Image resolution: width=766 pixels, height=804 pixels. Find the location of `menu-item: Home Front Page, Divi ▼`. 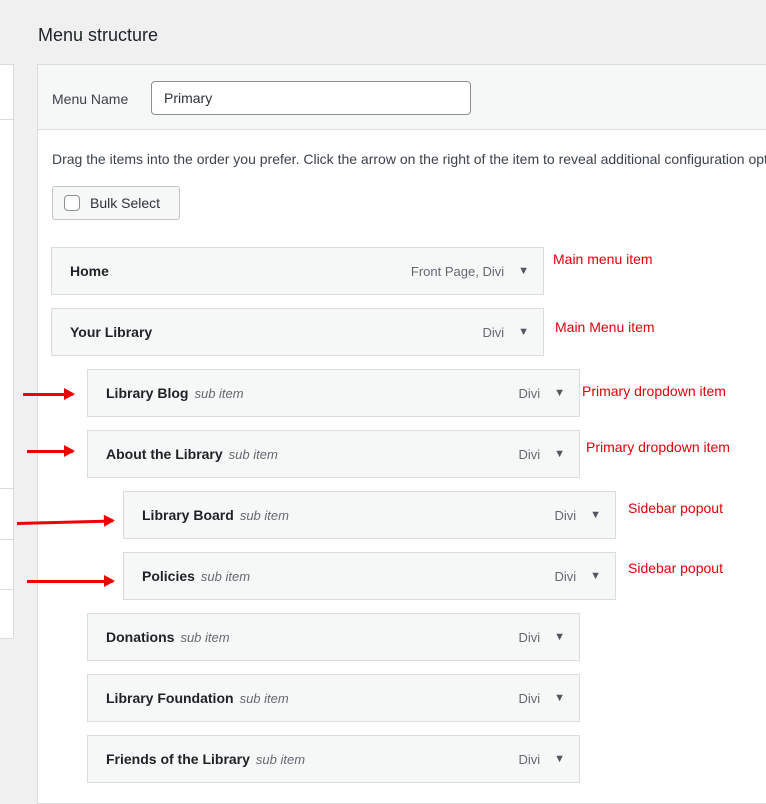

menu-item: Home Front Page, Divi ▼ is located at coordinates (297, 271).